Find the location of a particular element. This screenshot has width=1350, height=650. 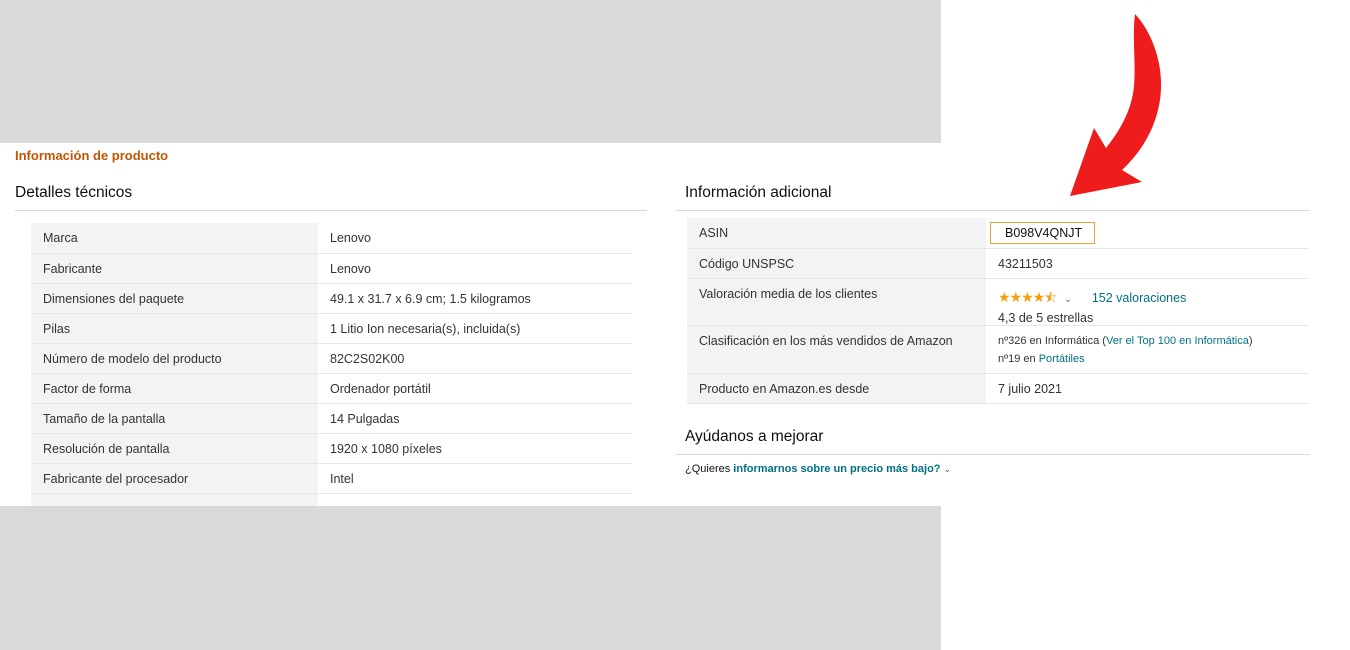

section-title: Información de producto is located at coordinates (92, 155).